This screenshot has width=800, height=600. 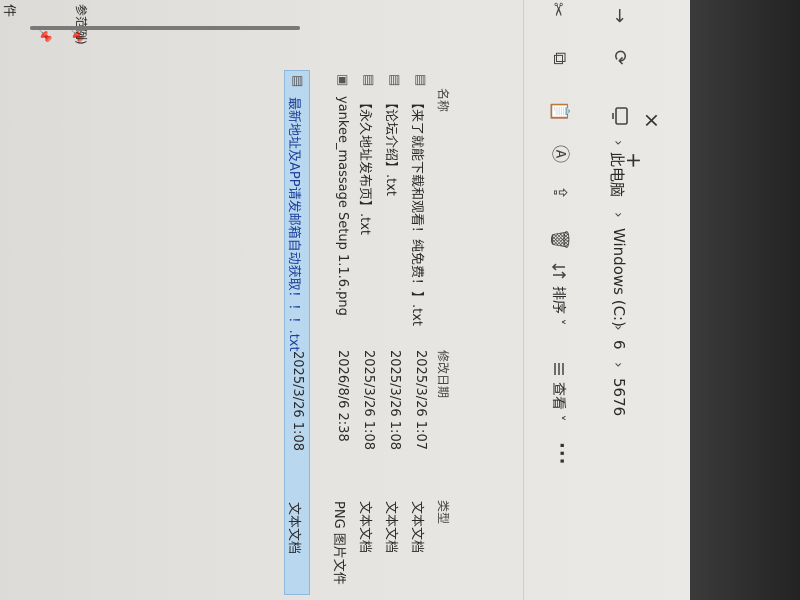 I want to click on sort-button: 排序 ˅, so click(x=559, y=305).